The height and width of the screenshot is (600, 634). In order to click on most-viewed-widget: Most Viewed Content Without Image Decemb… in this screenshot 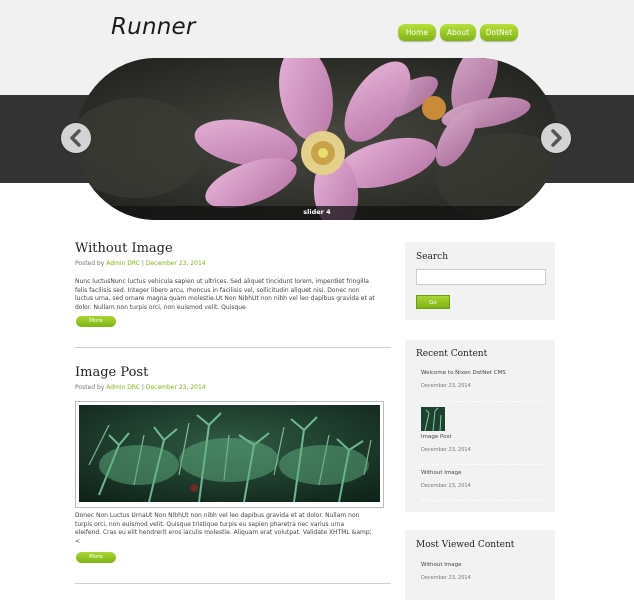, I will do `click(480, 565)`.